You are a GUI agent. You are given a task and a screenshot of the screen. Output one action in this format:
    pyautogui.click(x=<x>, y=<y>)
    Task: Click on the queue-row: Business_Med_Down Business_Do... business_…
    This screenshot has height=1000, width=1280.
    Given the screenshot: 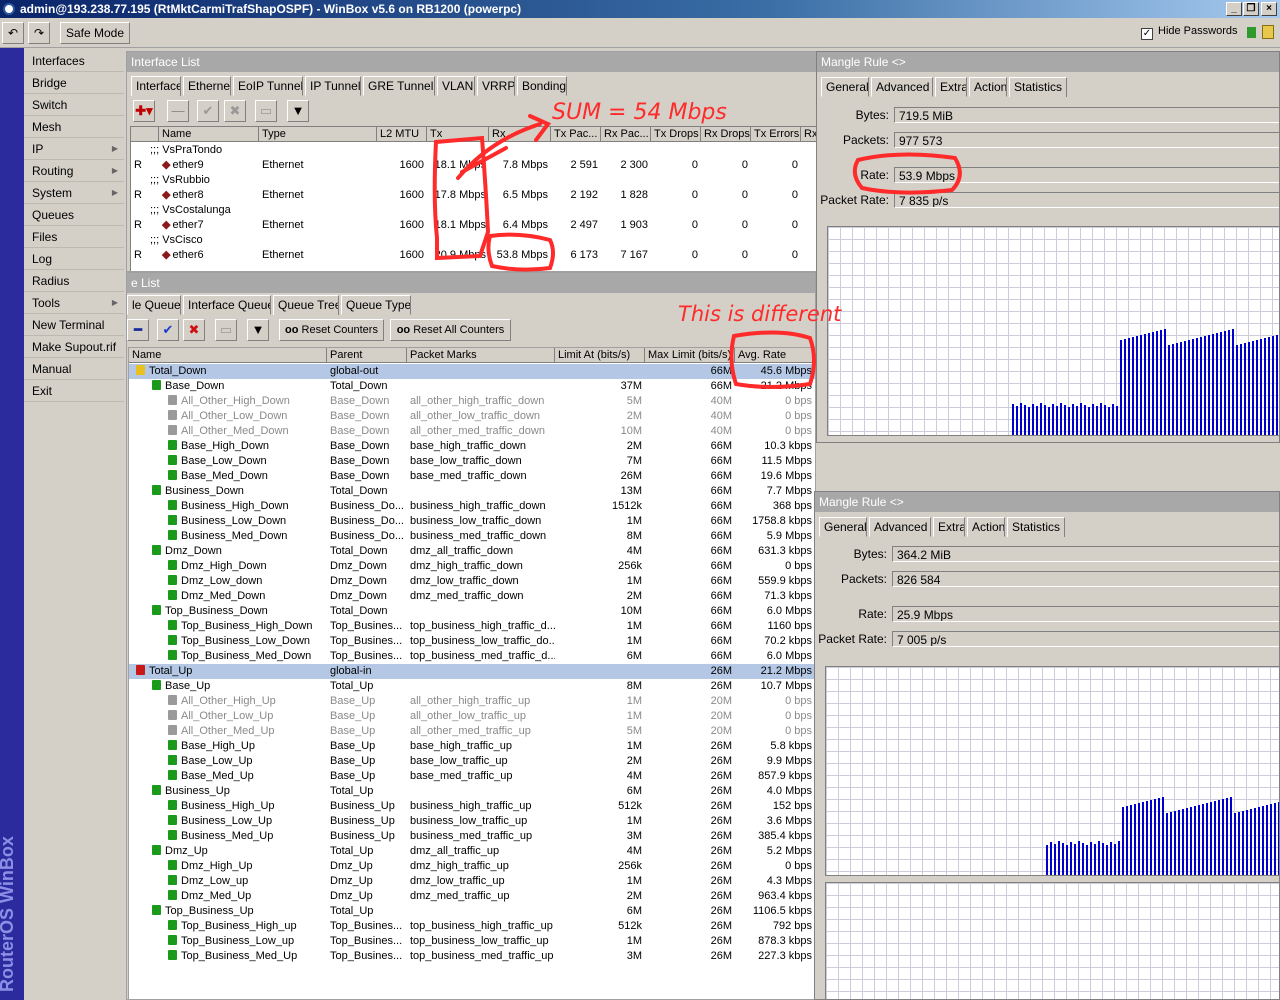 What is the action you would take?
    pyautogui.click(x=472, y=536)
    